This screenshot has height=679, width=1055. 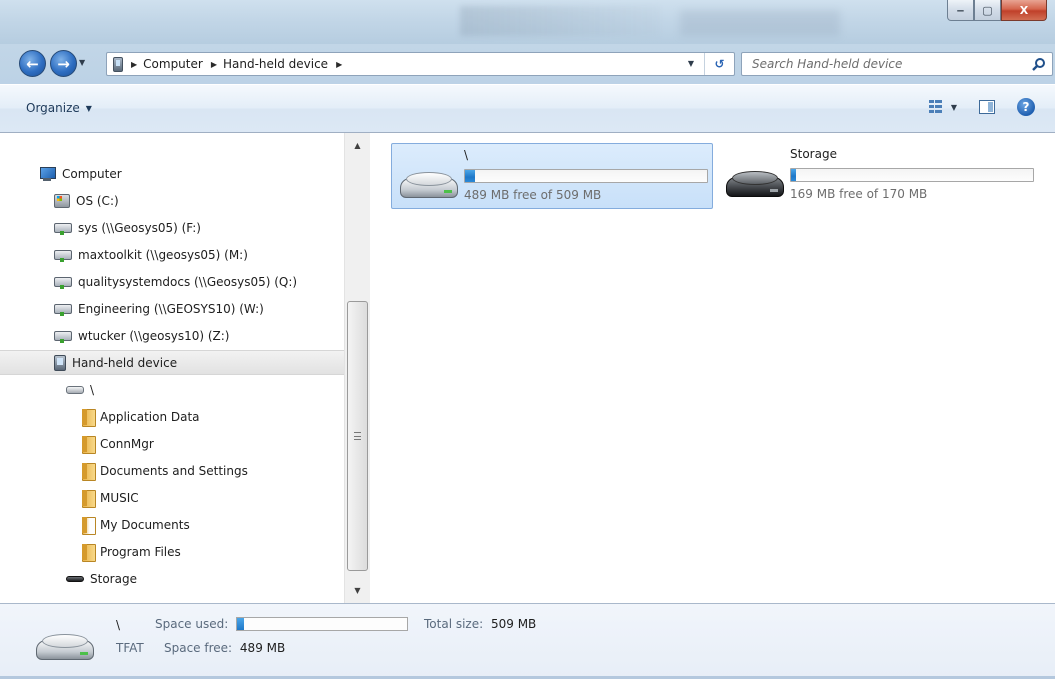 I want to click on nav-item-label: Storage, so click(x=113, y=578).